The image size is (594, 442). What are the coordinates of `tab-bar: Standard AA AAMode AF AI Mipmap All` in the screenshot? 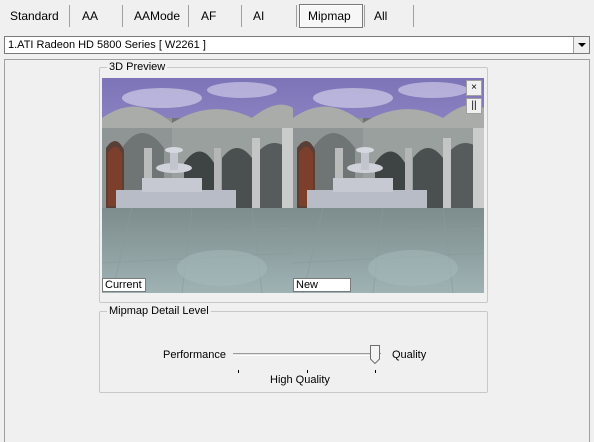 It's located at (297, 16).